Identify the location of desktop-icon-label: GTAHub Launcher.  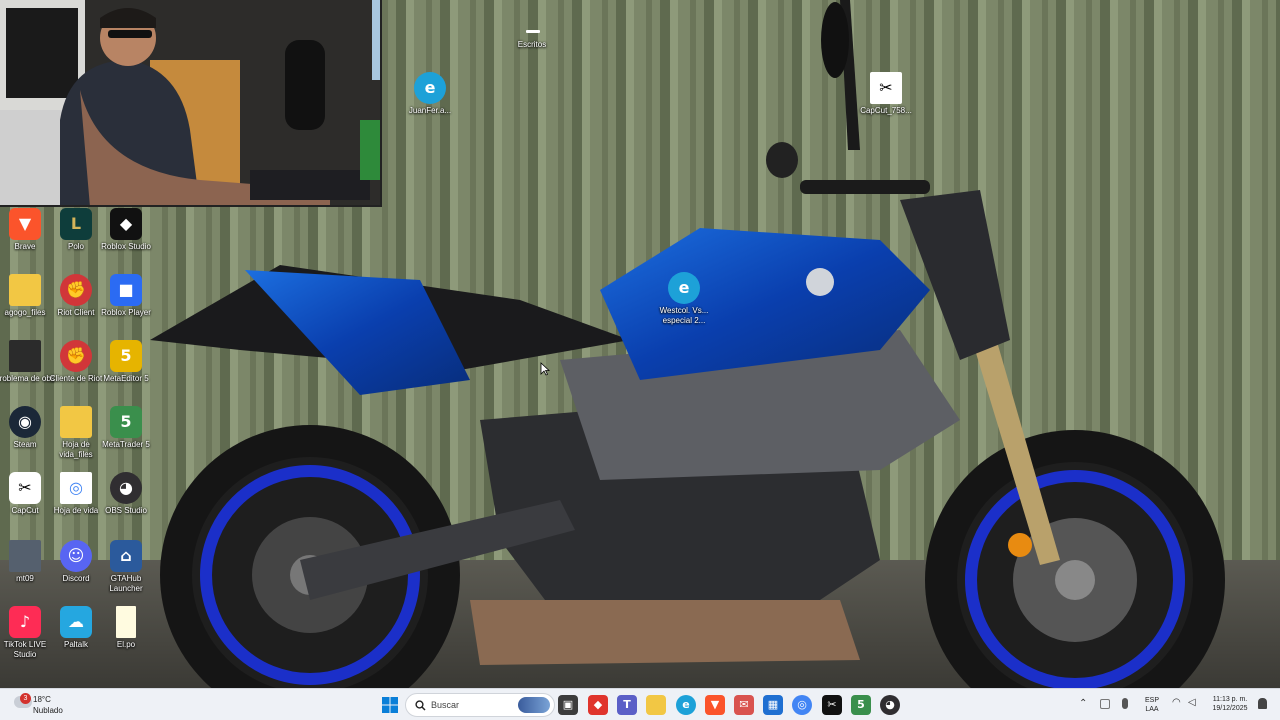
(126, 583).